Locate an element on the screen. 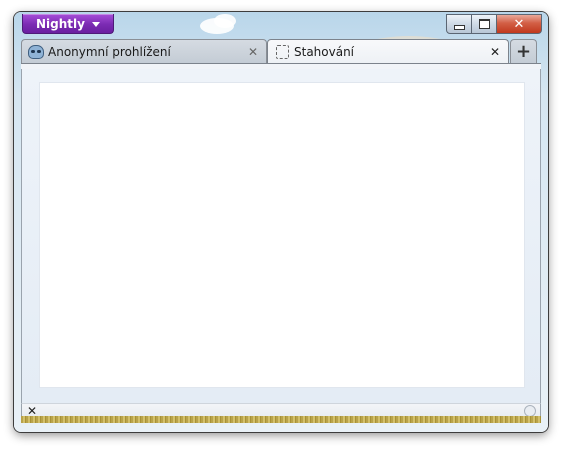 This screenshot has width=566, height=449. maximize-button is located at coordinates (484, 24).